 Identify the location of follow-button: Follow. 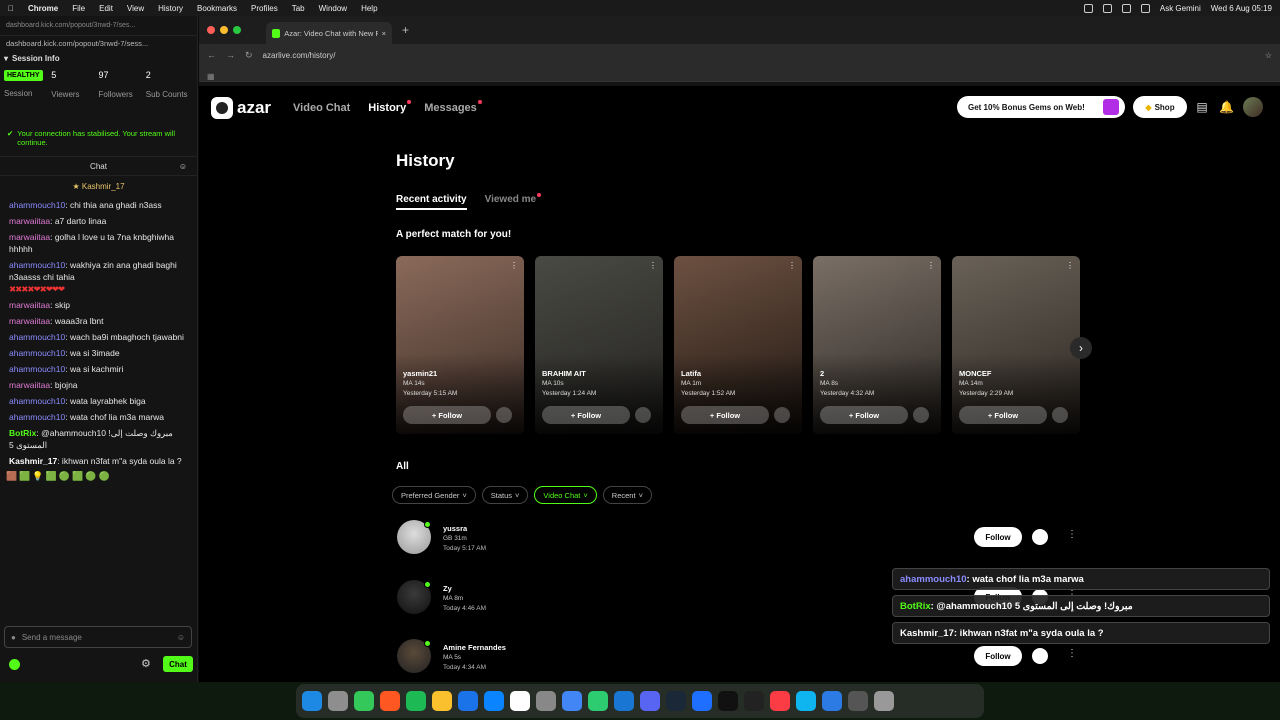
(998, 537).